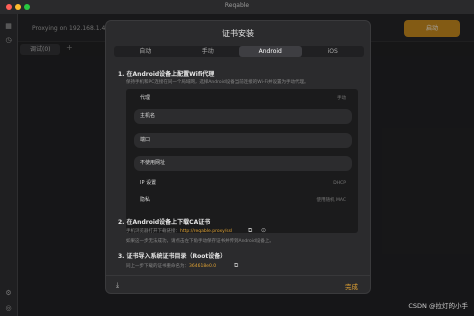  Describe the element at coordinates (8, 26) in the screenshot. I see `sidebar-icon: ▦` at that location.